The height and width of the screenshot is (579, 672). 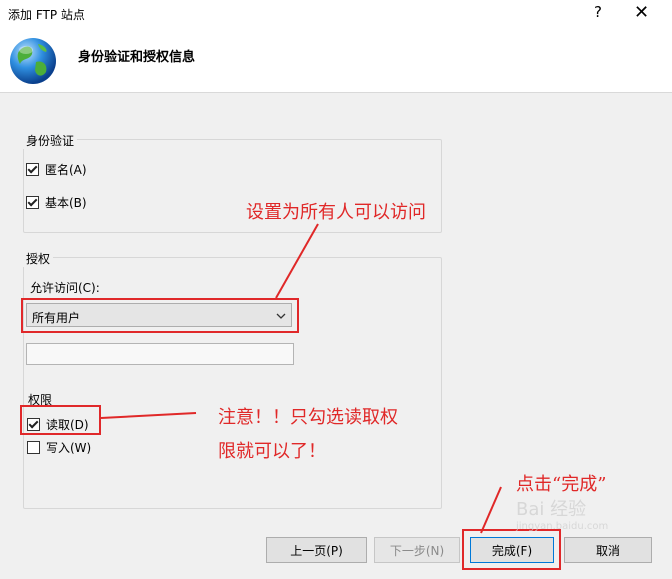 What do you see at coordinates (336, 14) in the screenshot?
I see `title-bar: 添加 FTP 站点 ? ✕` at bounding box center [336, 14].